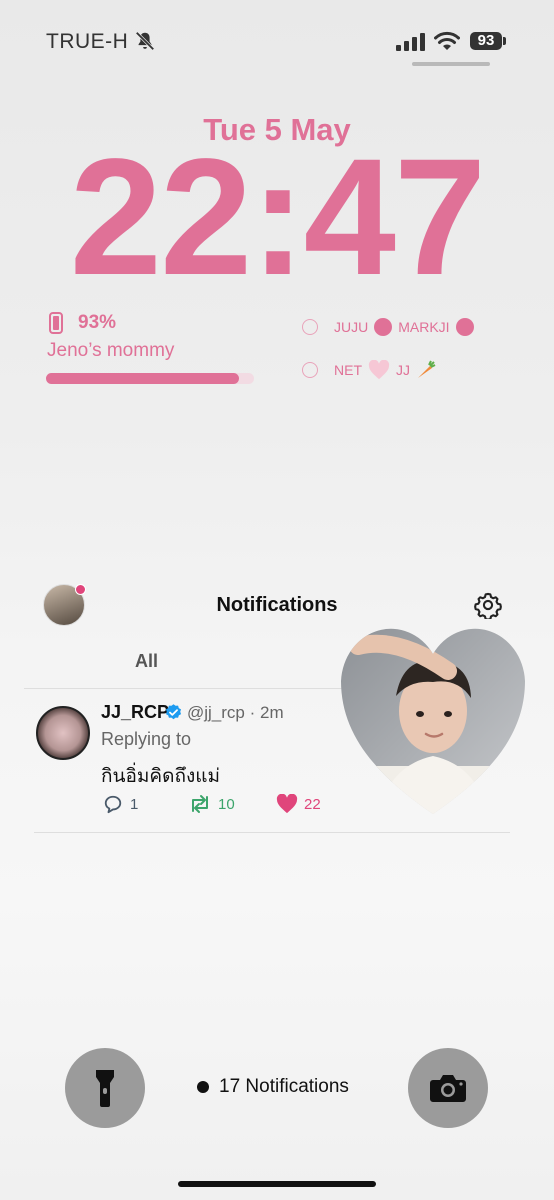 The image size is (554, 1200). Describe the element at coordinates (56, 323) in the screenshot. I see `phone-battery-icon` at that location.